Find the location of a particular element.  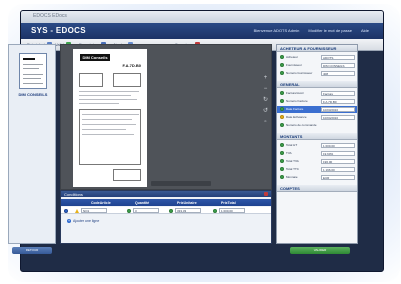

close-icon is located at coordinates (266, 194).